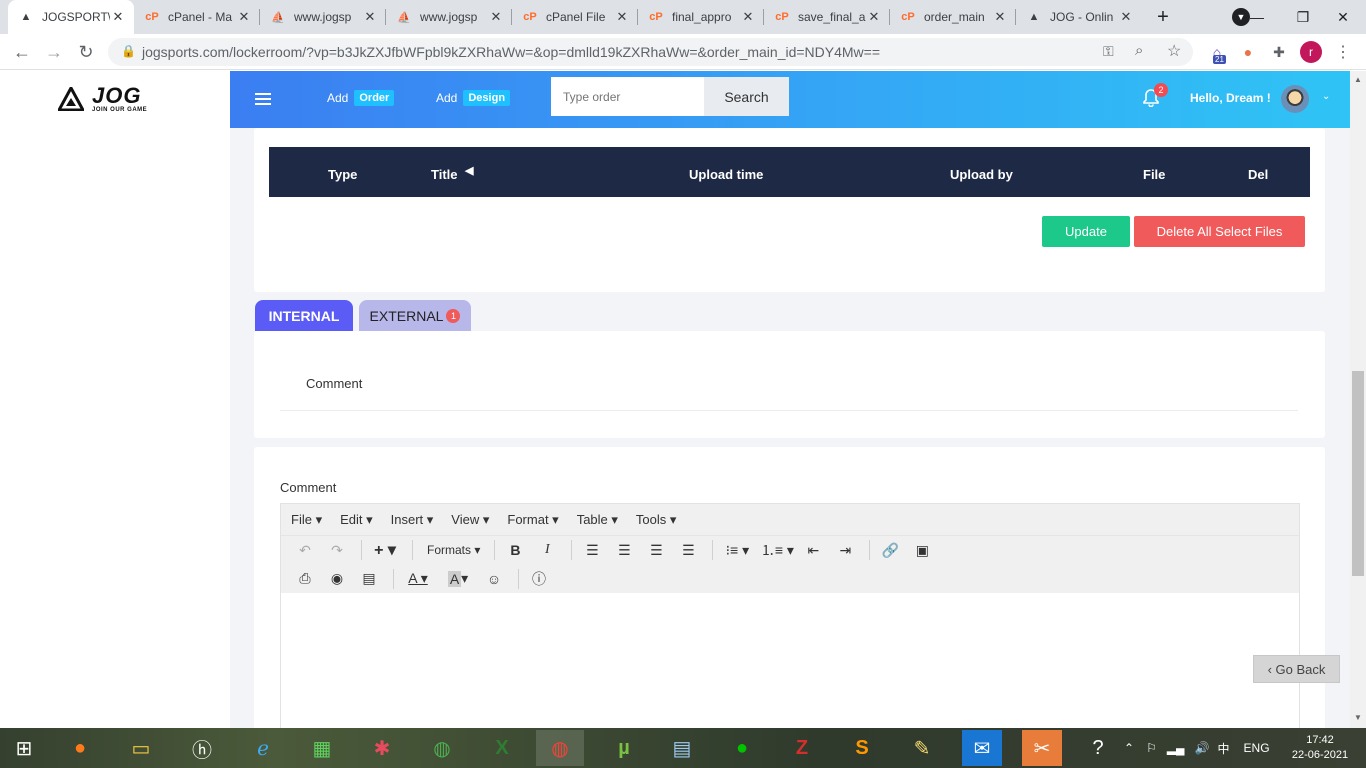 Image resolution: width=1366 pixels, height=768 pixels. Describe the element at coordinates (1219, 231) in the screenshot. I see `delete-all-files-button: Delete All Select Files` at that location.